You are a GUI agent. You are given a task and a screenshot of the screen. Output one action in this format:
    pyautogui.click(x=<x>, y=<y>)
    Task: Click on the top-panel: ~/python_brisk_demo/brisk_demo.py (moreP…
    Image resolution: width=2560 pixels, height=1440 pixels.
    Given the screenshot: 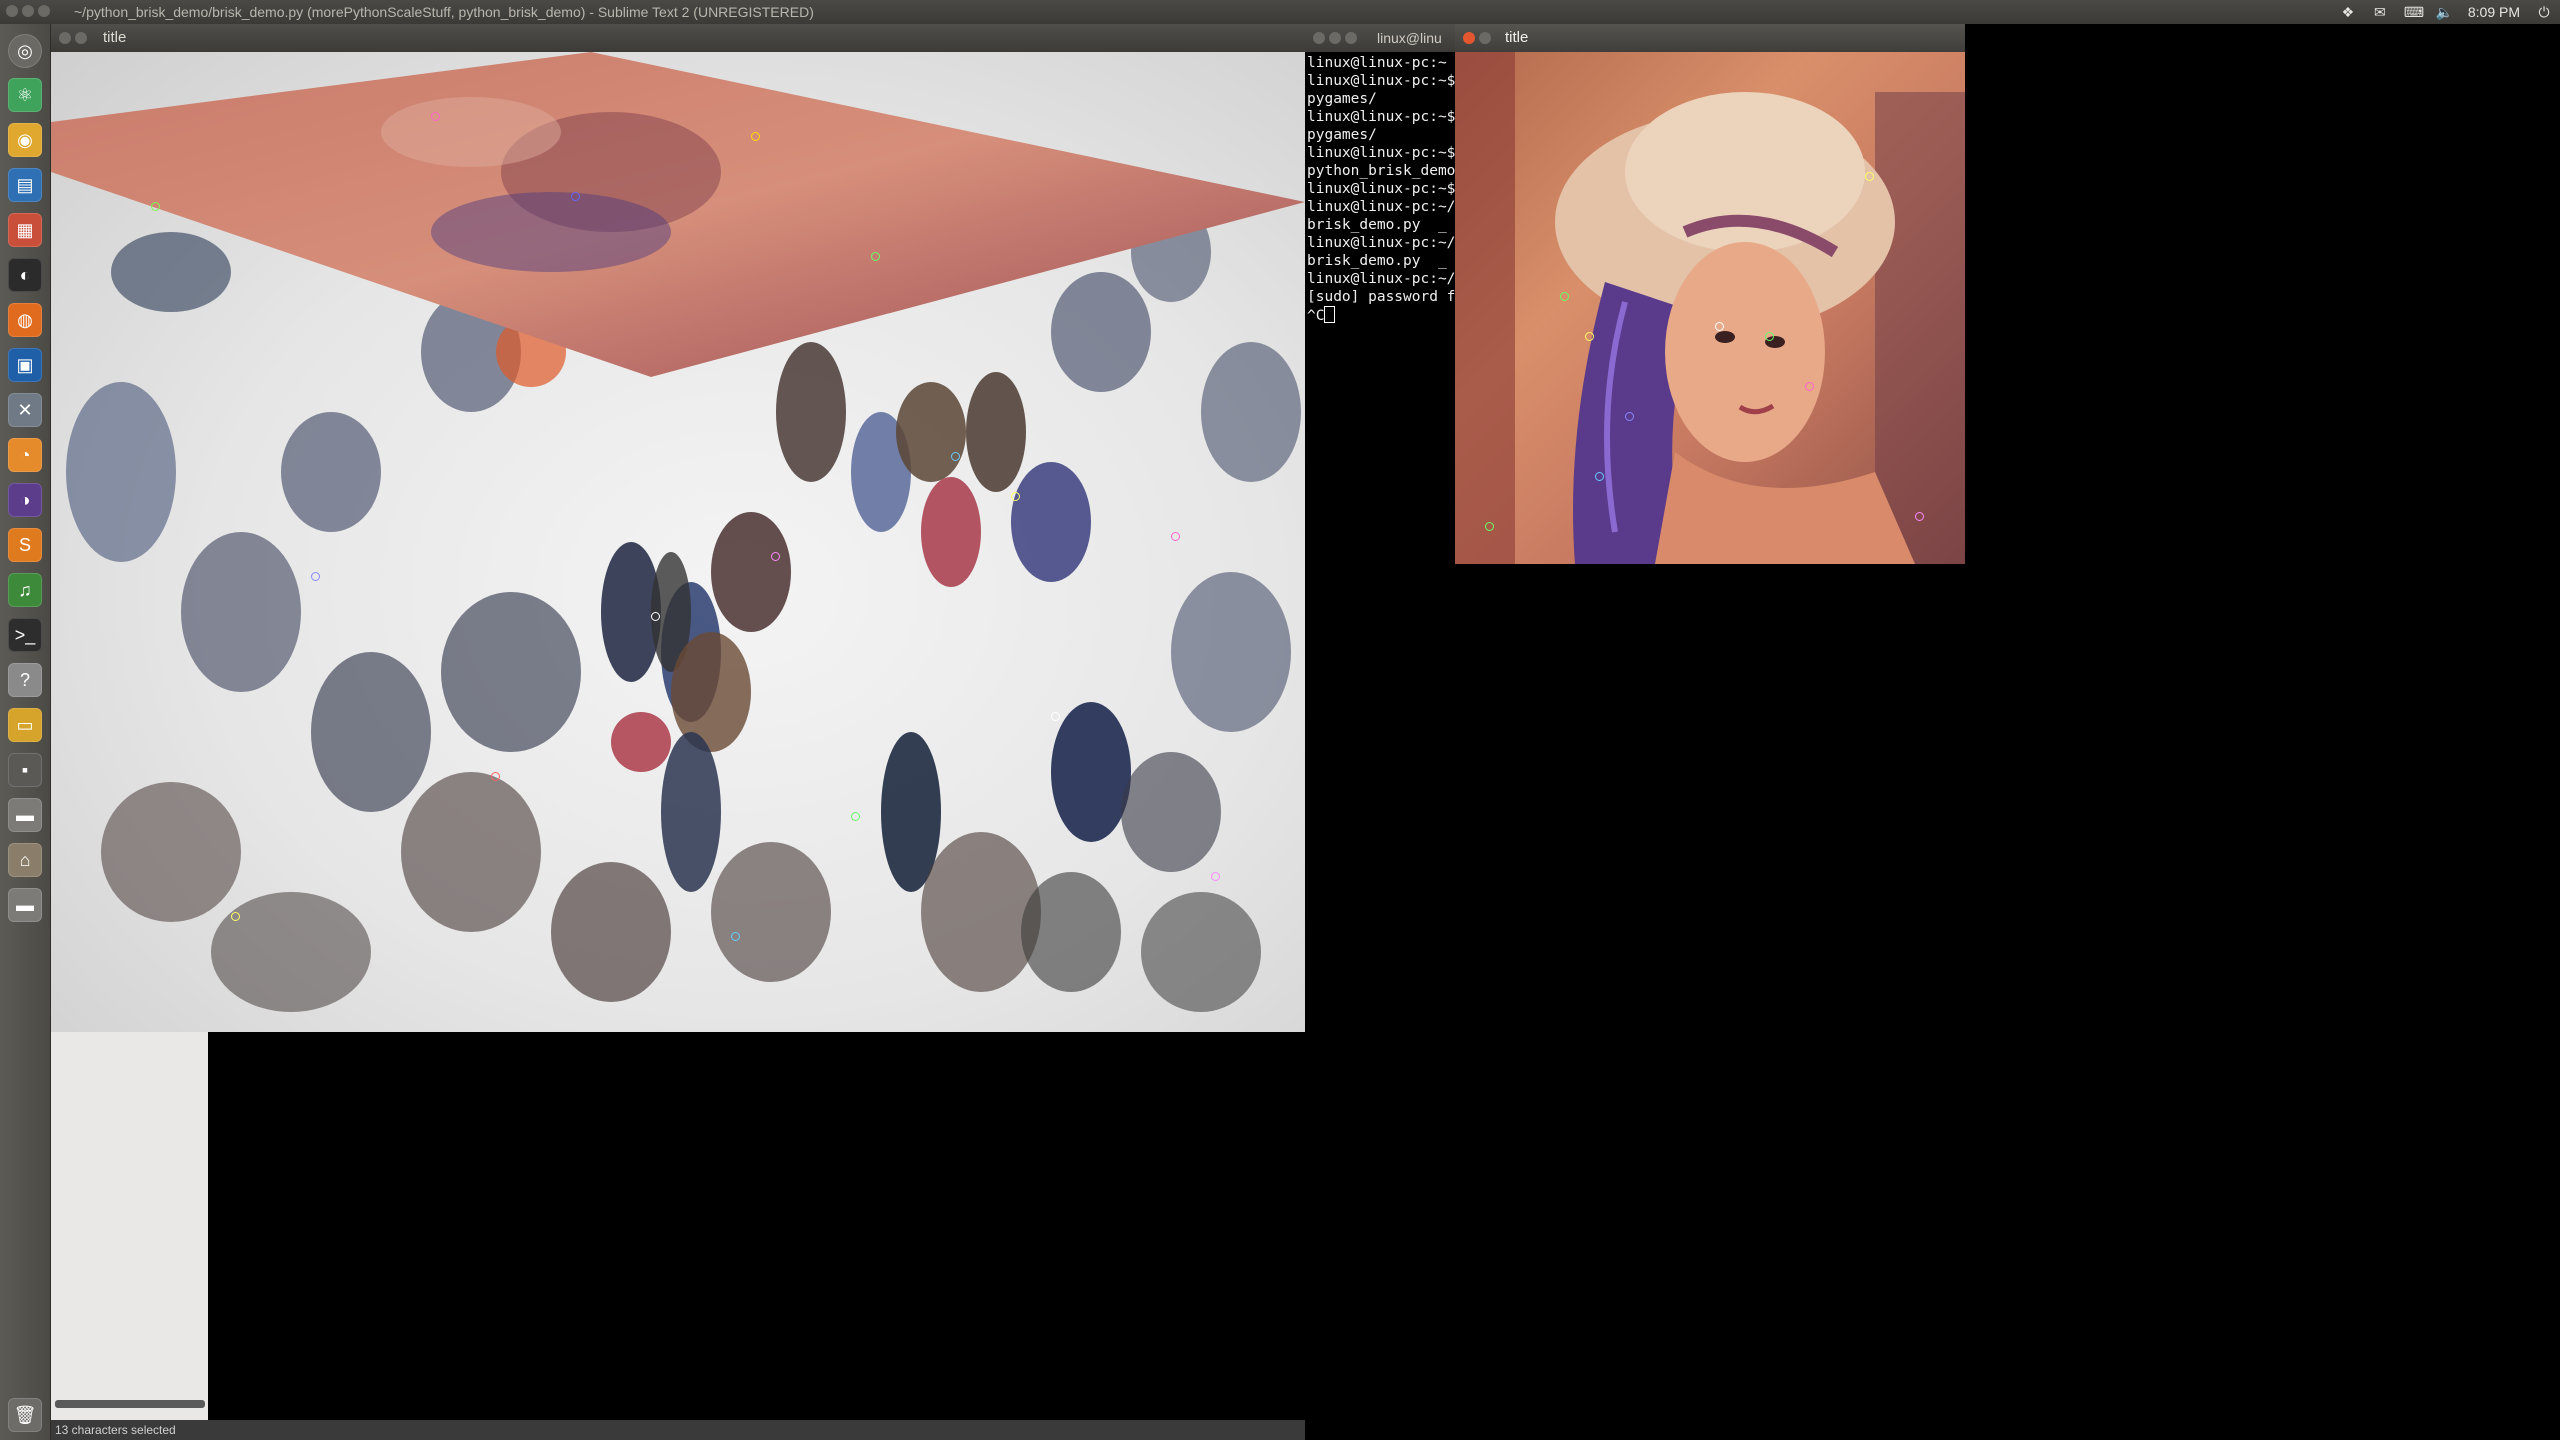 What is the action you would take?
    pyautogui.click(x=1280, y=12)
    